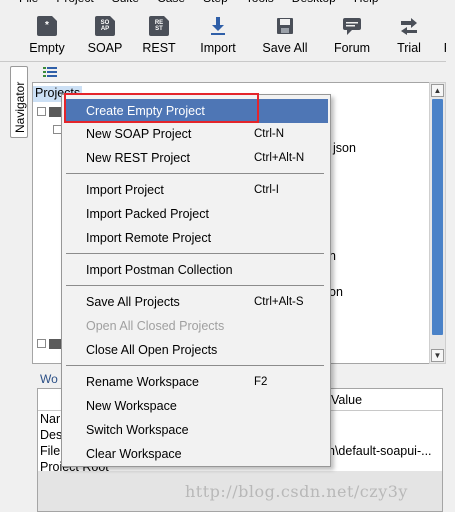  I want to click on menu-item-shortcut: Ctrl-I, so click(266, 190).